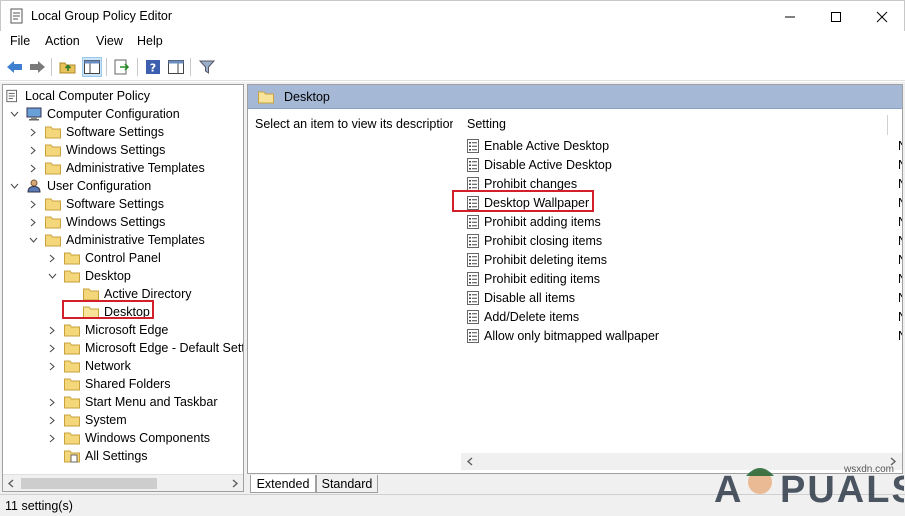  I want to click on tree-item-cc-administrative-templates: Administrative Templates, so click(116, 168).